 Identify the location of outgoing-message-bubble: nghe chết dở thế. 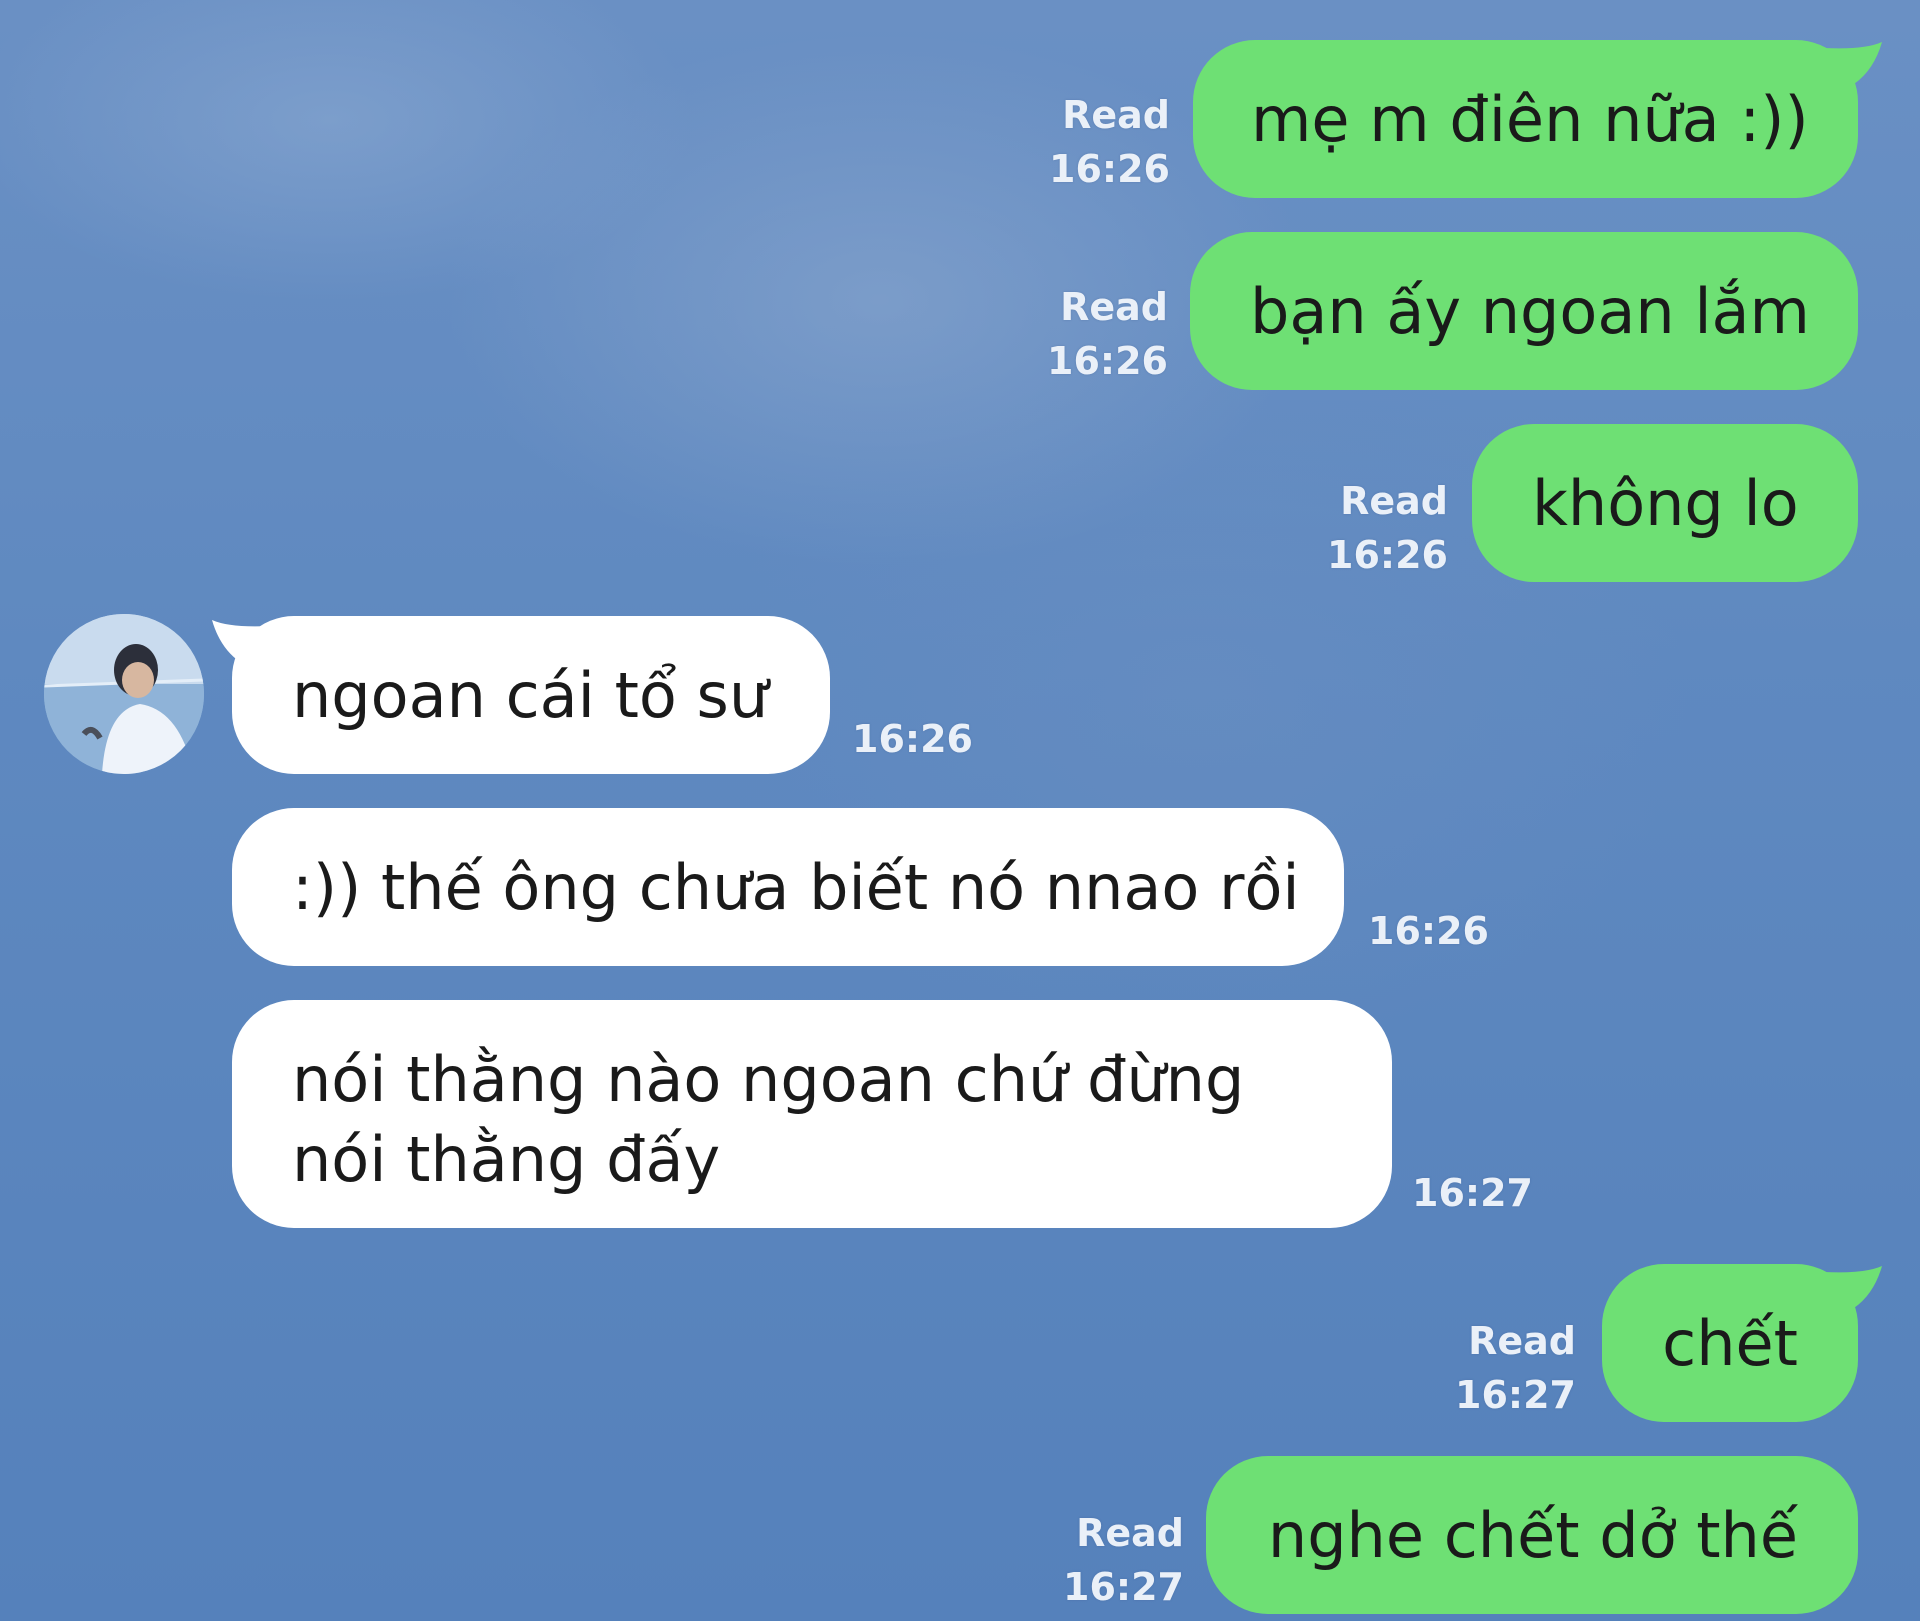
(1532, 1535).